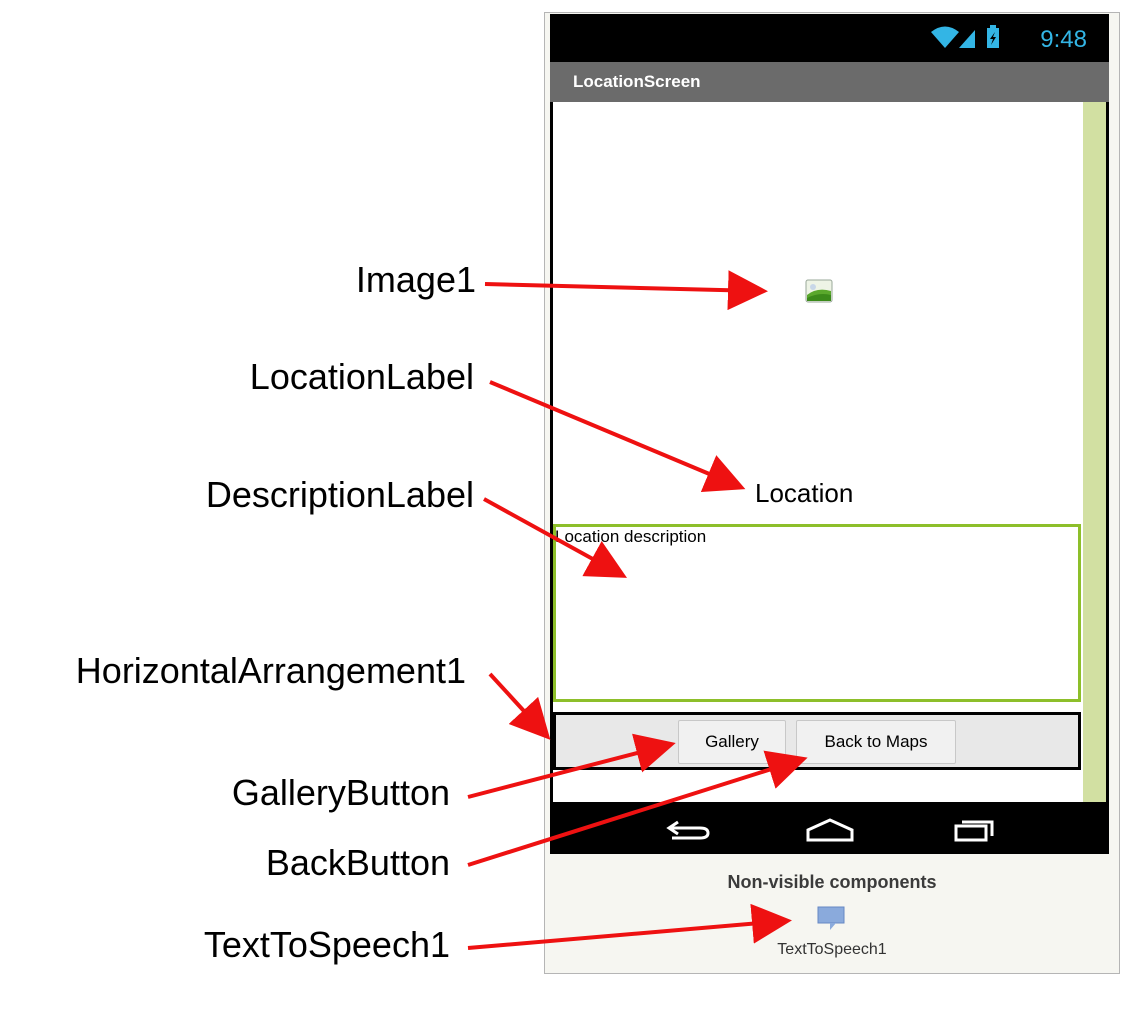 The image size is (1126, 1025). Describe the element at coordinates (804, 493) in the screenshot. I see `location-label: Location` at that location.